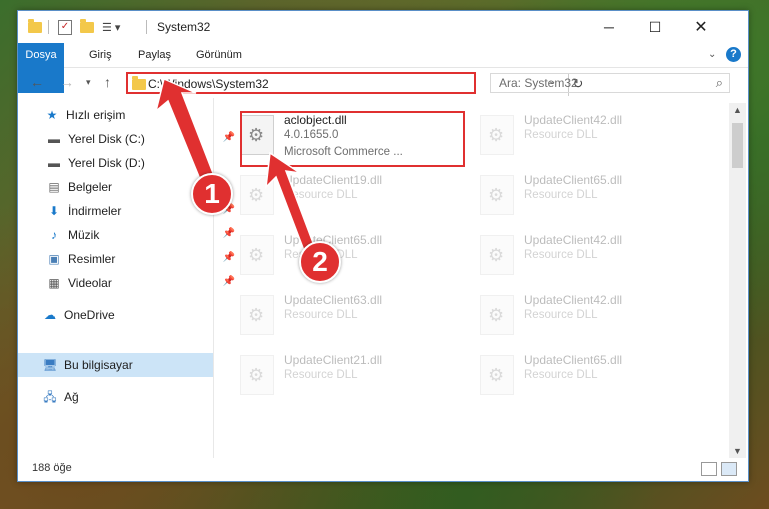 The height and width of the screenshot is (509, 769). What do you see at coordinates (236, 170) in the screenshot?
I see `annotation-arrows` at bounding box center [236, 170].